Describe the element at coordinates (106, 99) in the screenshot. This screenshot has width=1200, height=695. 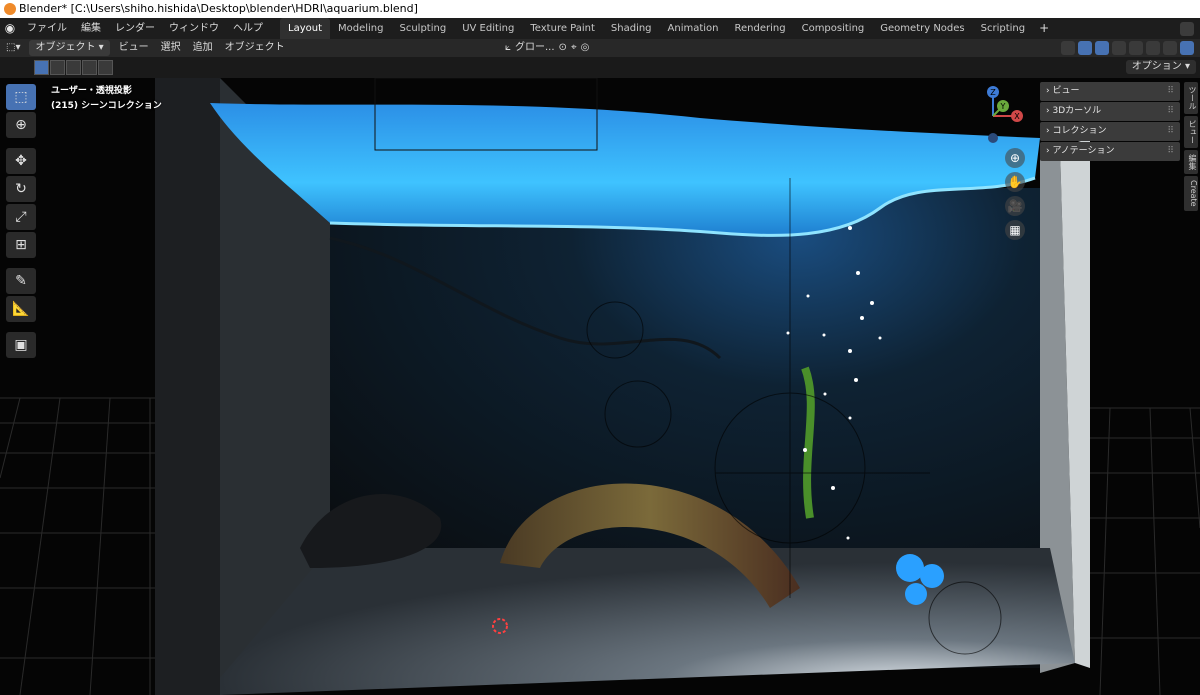
I see `viewport-info: ユーザー・透視投影 (215) シーンコレクション` at that location.